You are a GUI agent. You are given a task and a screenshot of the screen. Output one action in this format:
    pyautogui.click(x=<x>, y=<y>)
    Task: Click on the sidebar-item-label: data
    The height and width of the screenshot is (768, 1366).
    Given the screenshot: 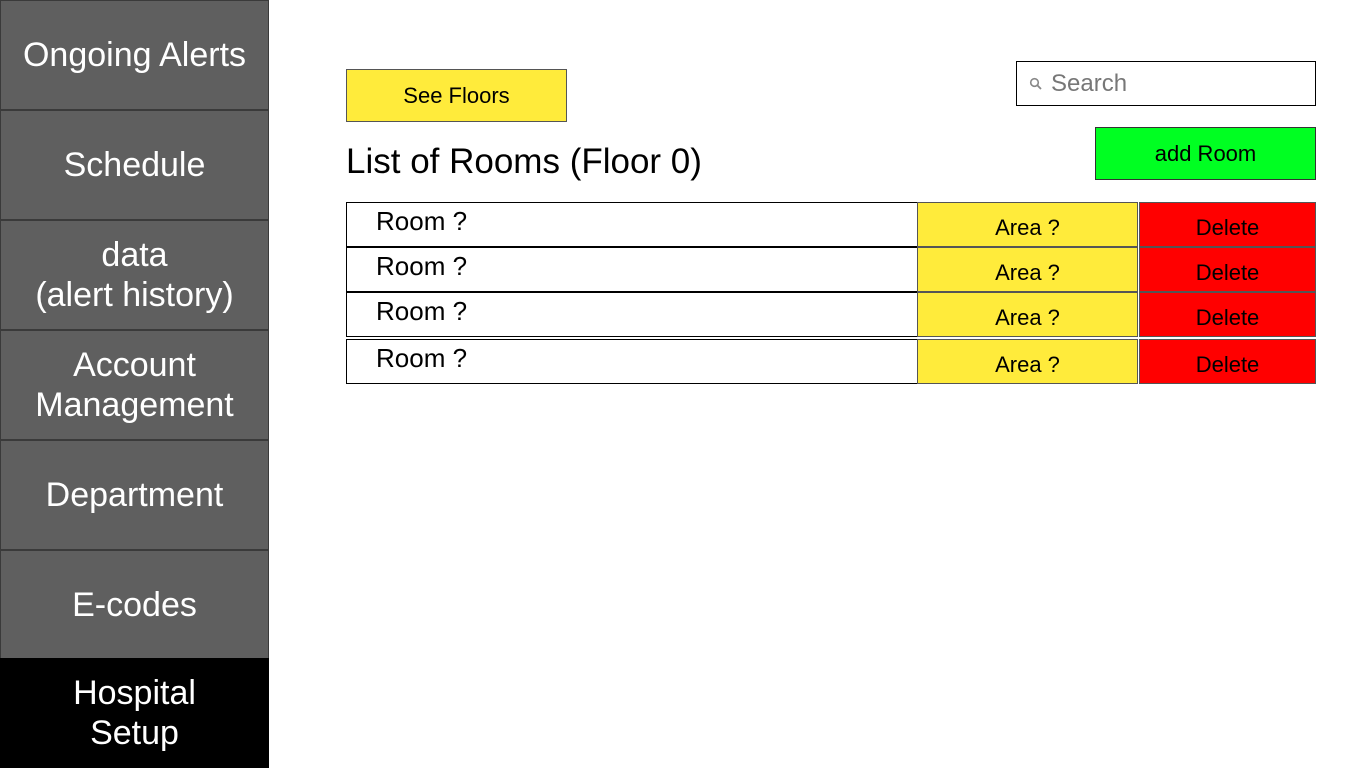 What is the action you would take?
    pyautogui.click(x=134, y=255)
    